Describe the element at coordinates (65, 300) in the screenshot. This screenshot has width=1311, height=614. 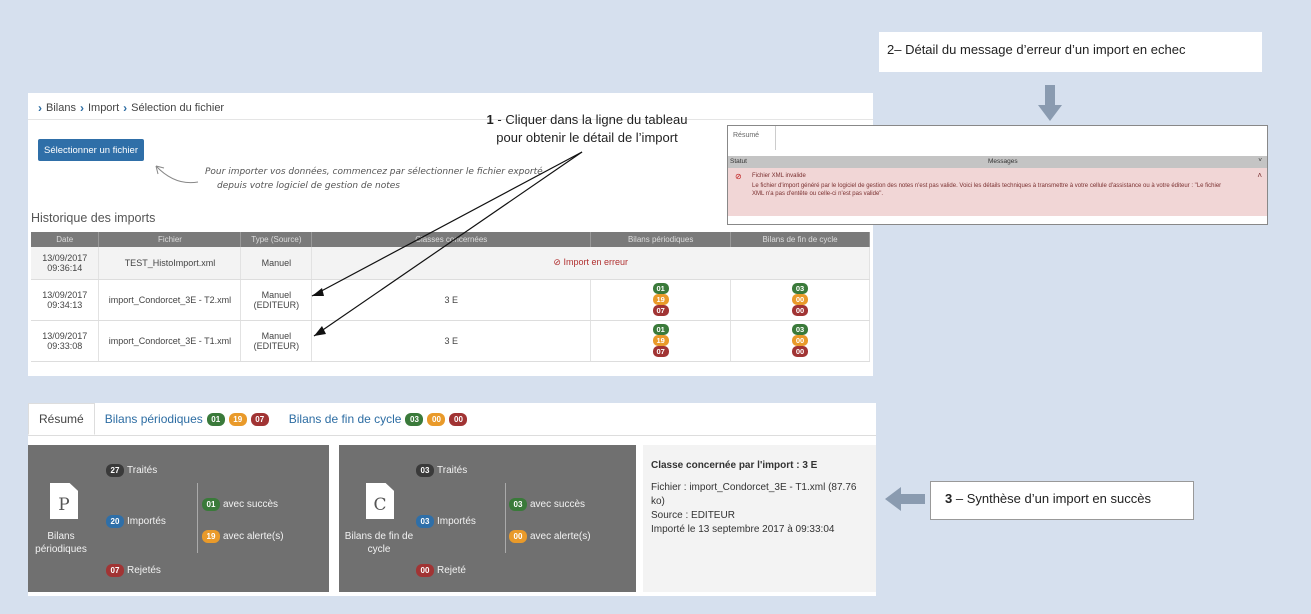
I see `cell-date: 13/09/2017 09:34:13` at that location.